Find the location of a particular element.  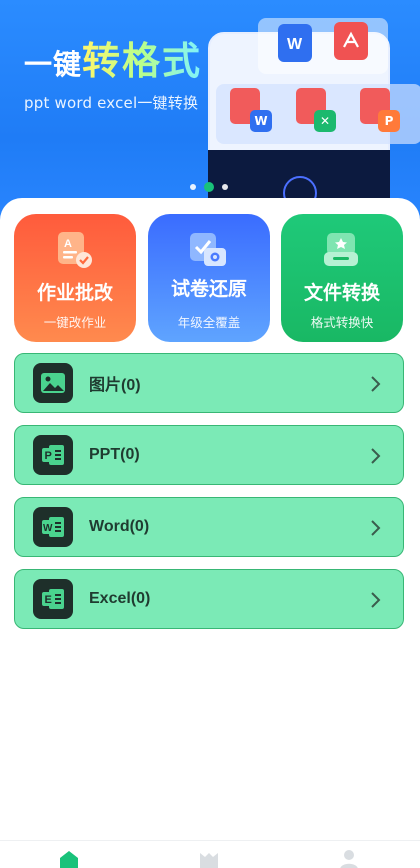

carousel-indicator is located at coordinates (209, 187).